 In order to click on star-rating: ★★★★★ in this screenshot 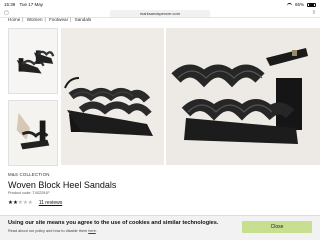, I will do `click(20, 203)`.